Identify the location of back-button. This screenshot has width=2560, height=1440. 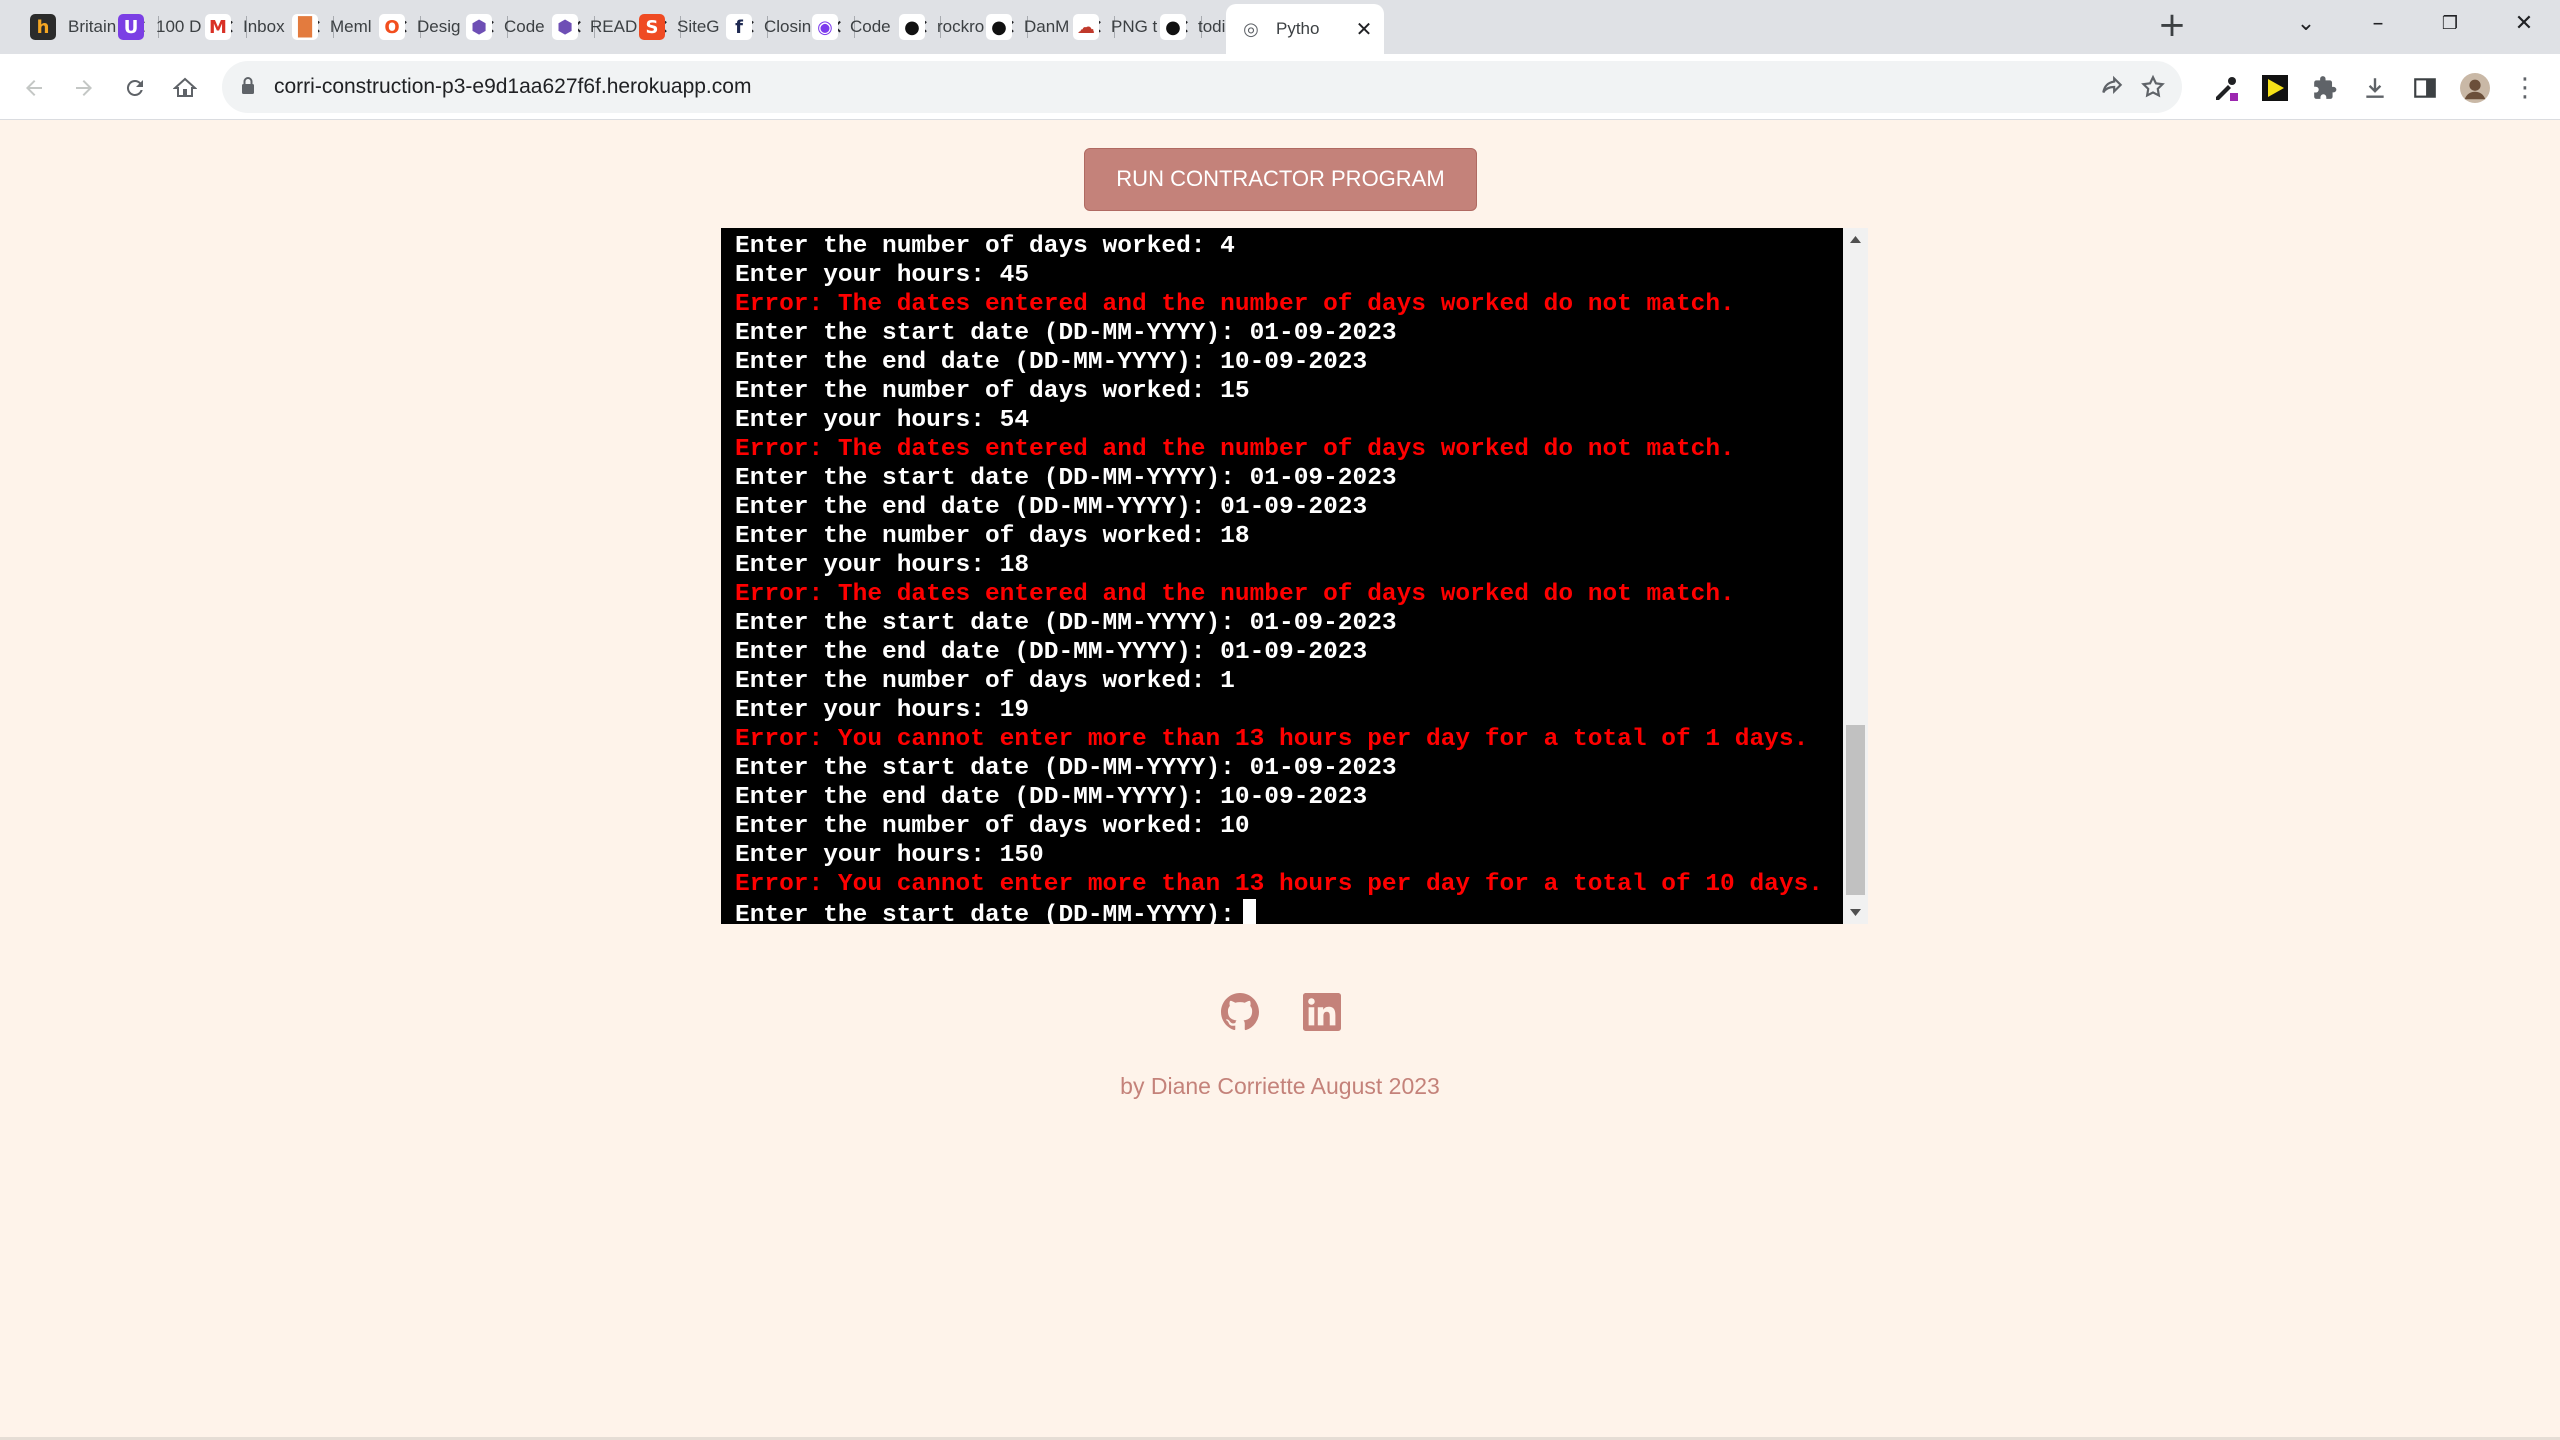
(34, 88).